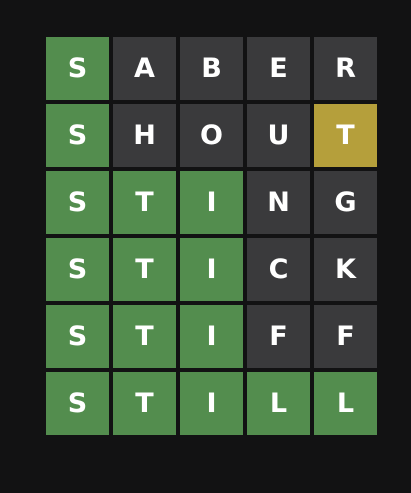 Image resolution: width=411 pixels, height=493 pixels. Describe the element at coordinates (345, 269) in the screenshot. I see `tile-r4-c5: K` at that location.